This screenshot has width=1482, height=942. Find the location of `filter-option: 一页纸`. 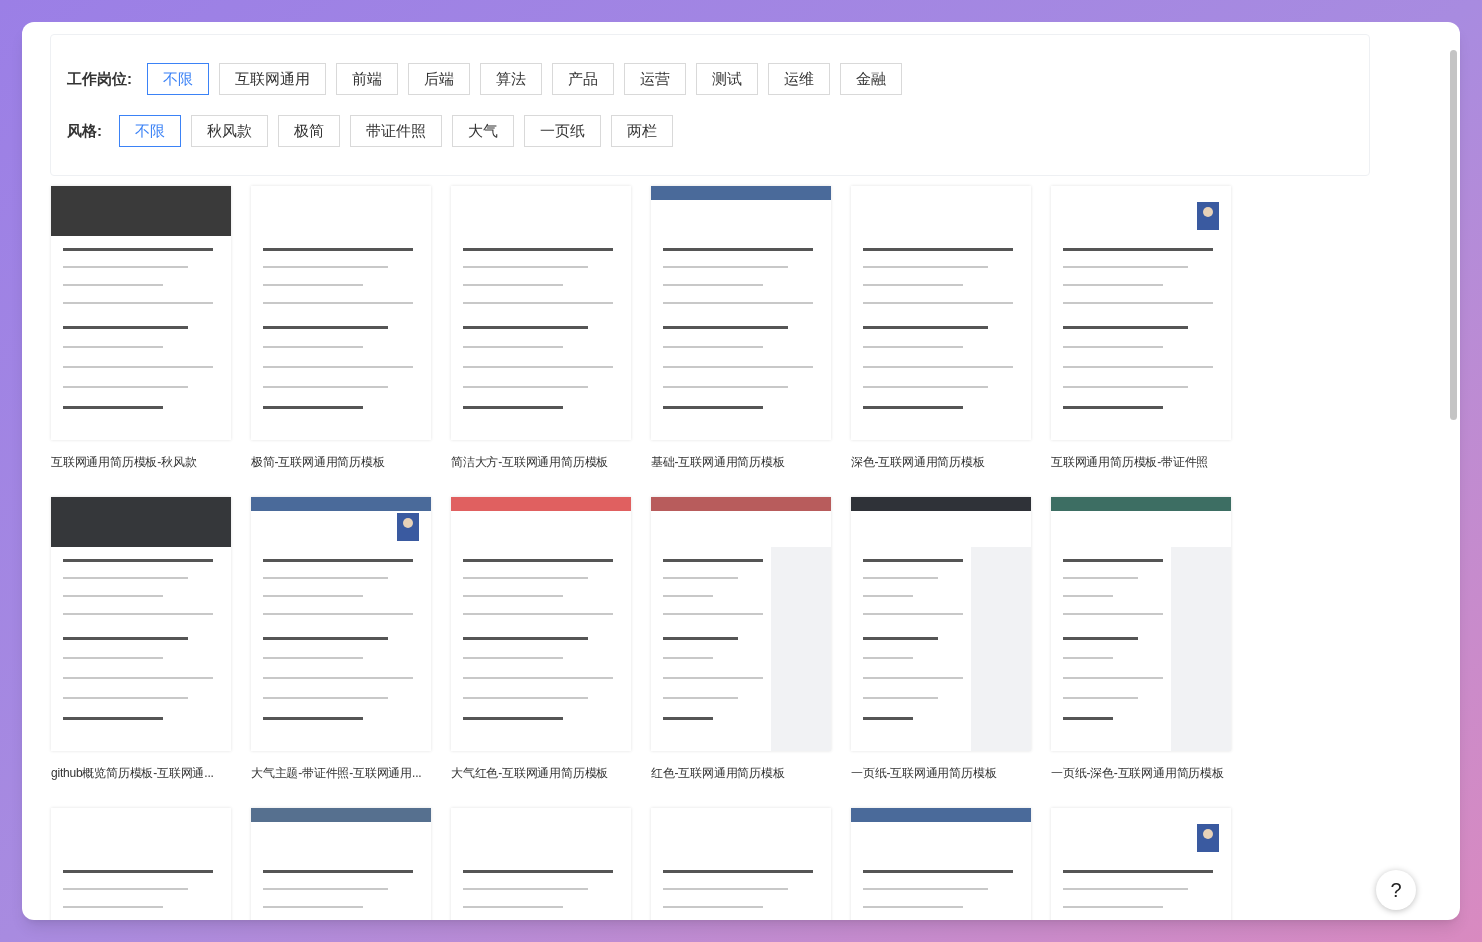

filter-option: 一页纸 is located at coordinates (562, 131).